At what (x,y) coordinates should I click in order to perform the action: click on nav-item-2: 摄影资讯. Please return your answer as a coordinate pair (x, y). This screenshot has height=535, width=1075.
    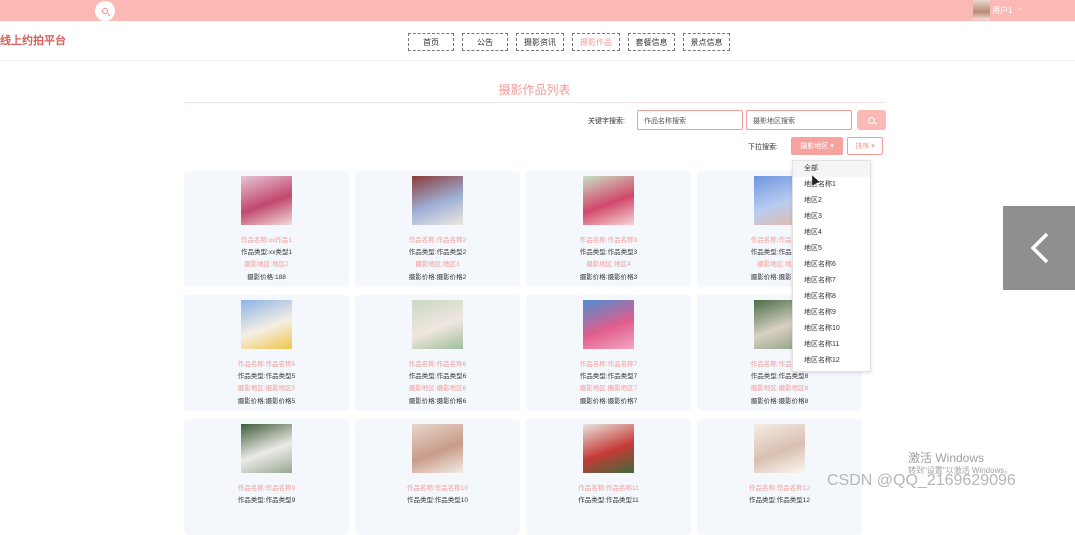
    Looking at the image, I should click on (540, 42).